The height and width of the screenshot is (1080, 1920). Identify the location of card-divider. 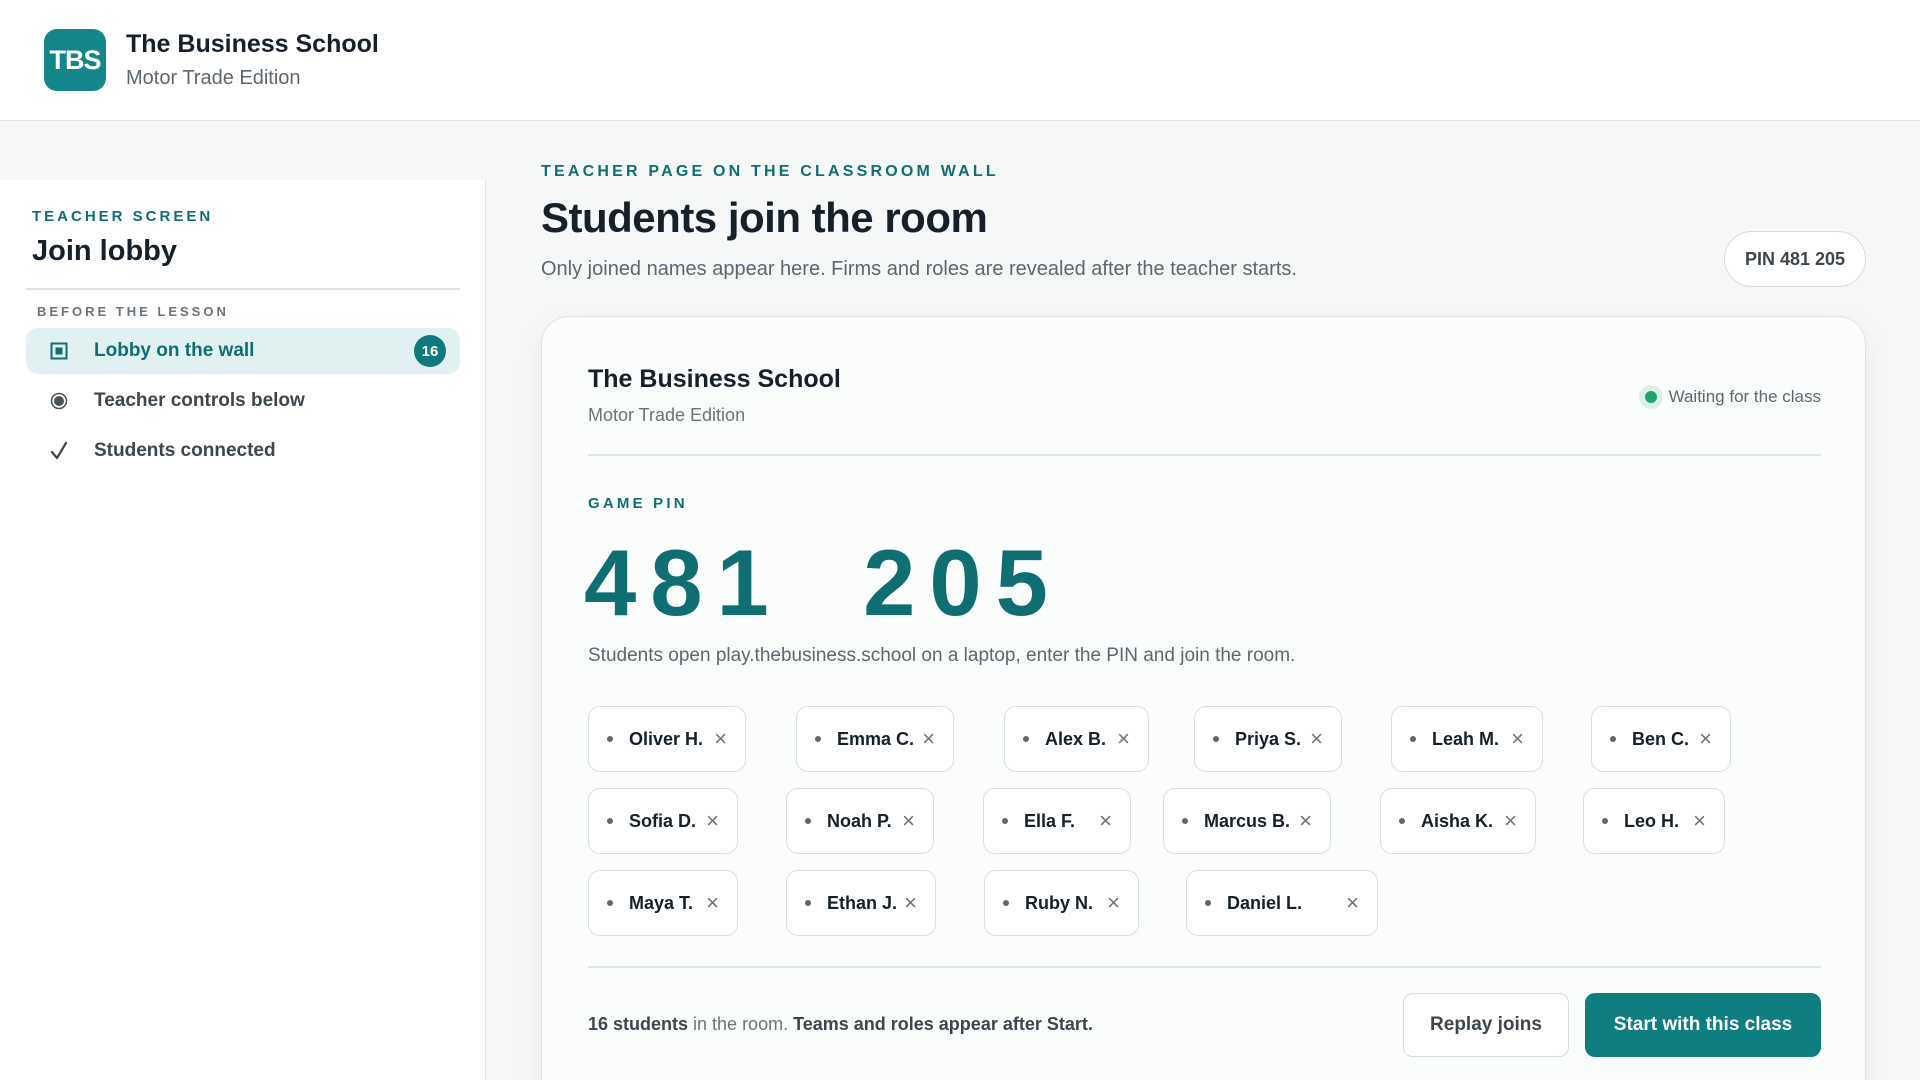
(1204, 967).